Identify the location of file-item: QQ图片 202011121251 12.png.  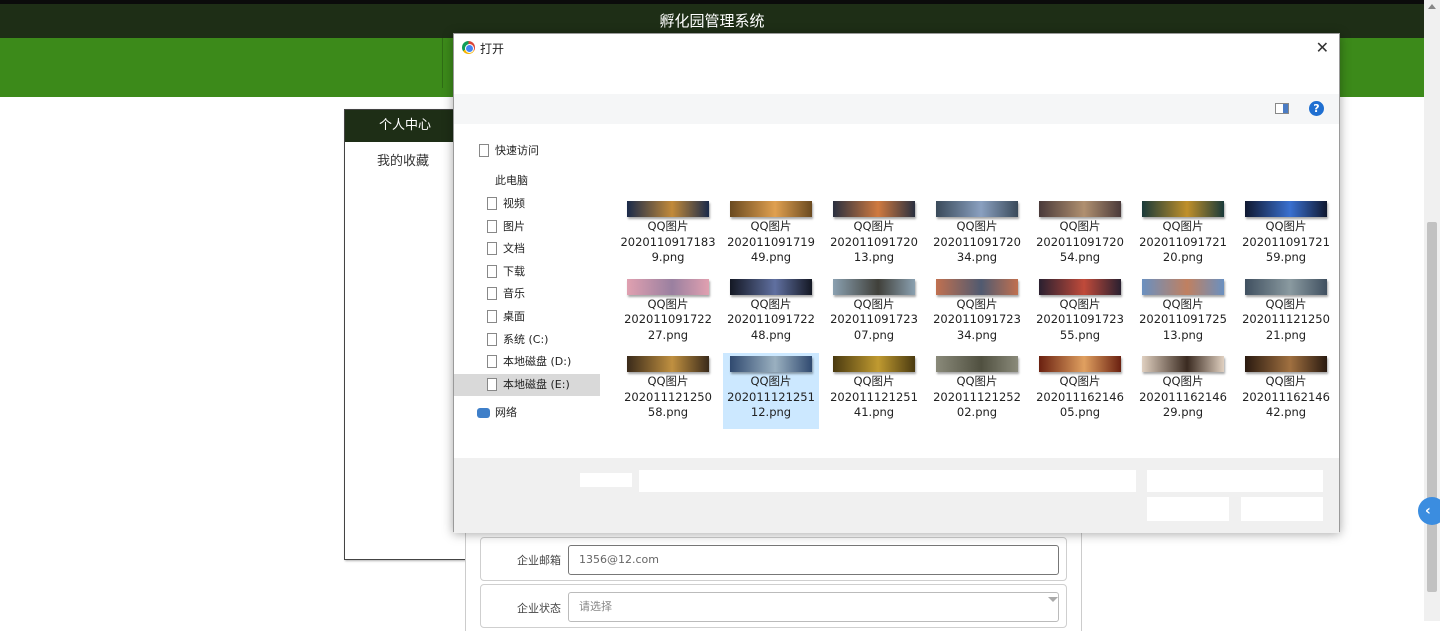
(771, 391).